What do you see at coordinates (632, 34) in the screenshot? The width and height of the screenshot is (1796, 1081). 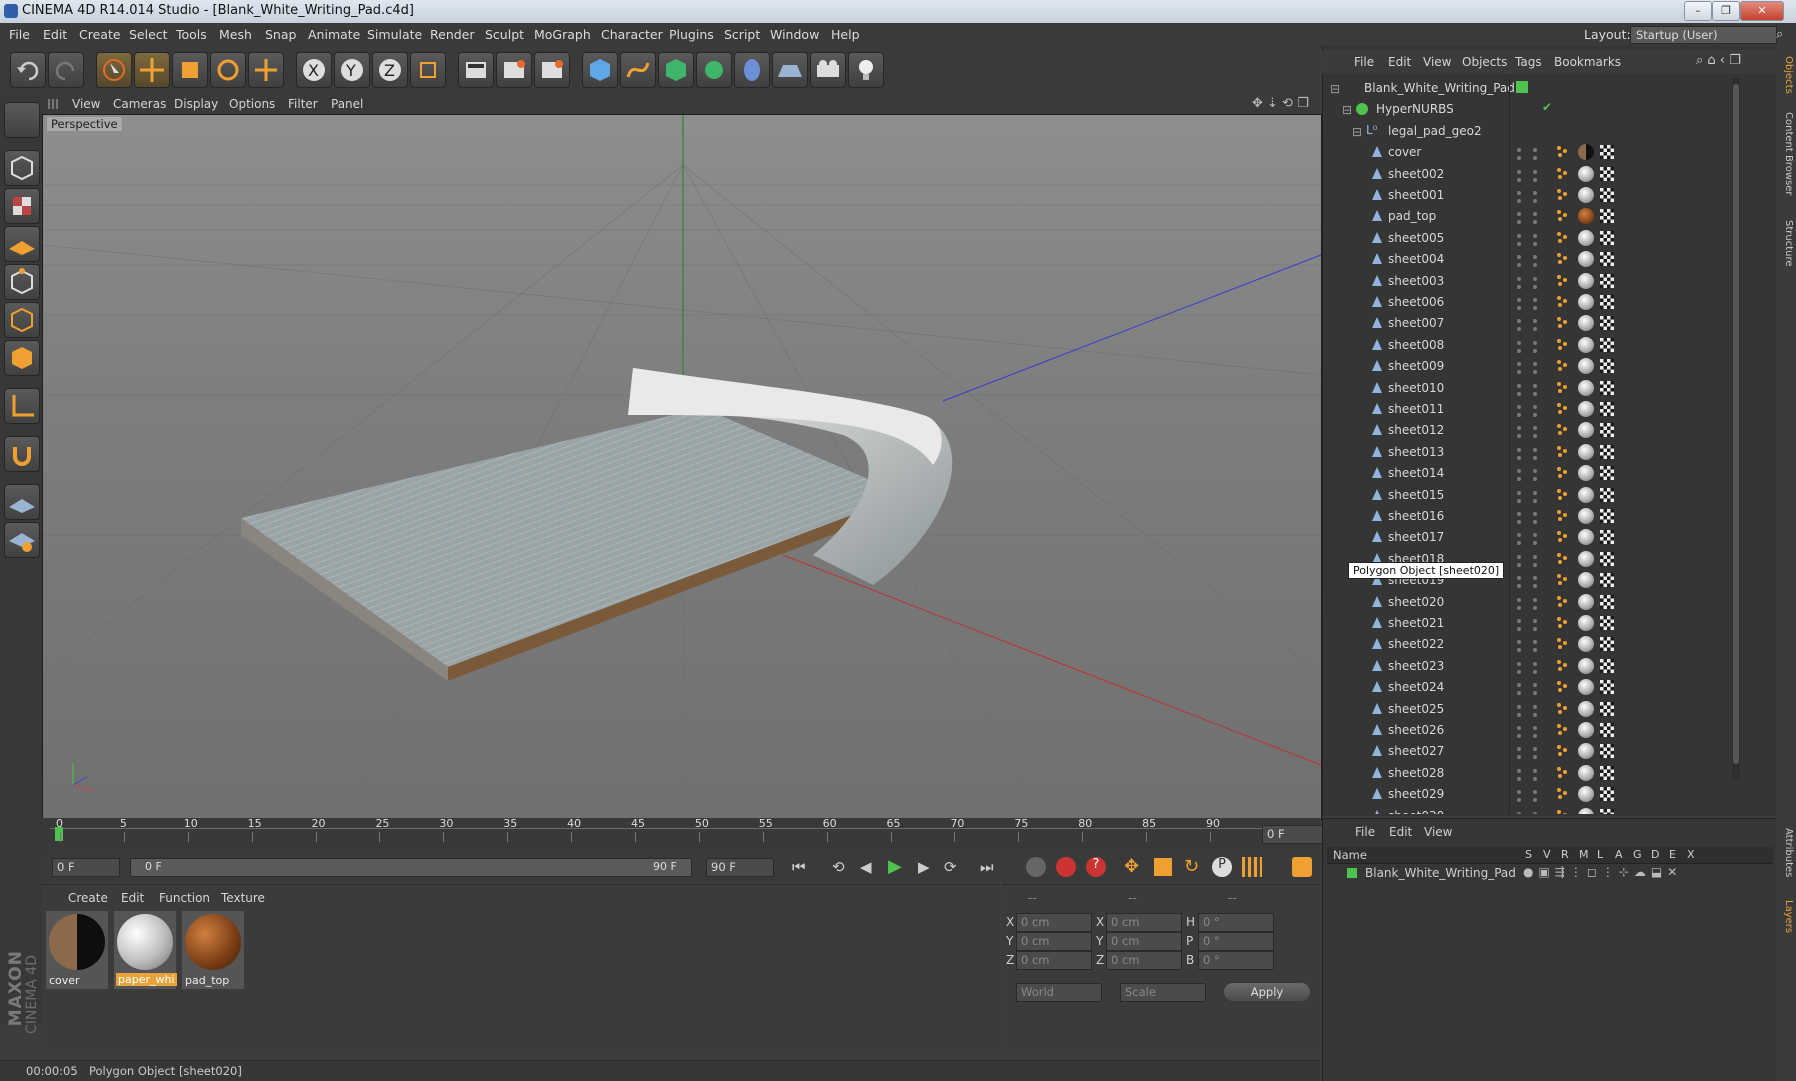 I see `menu-character: Character` at bounding box center [632, 34].